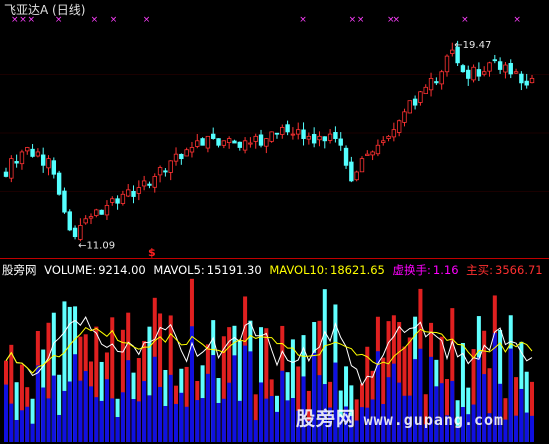 The height and width of the screenshot is (444, 549). What do you see at coordinates (298, 270) in the screenshot?
I see `mavol10-label: MAVOL10:` at bounding box center [298, 270].